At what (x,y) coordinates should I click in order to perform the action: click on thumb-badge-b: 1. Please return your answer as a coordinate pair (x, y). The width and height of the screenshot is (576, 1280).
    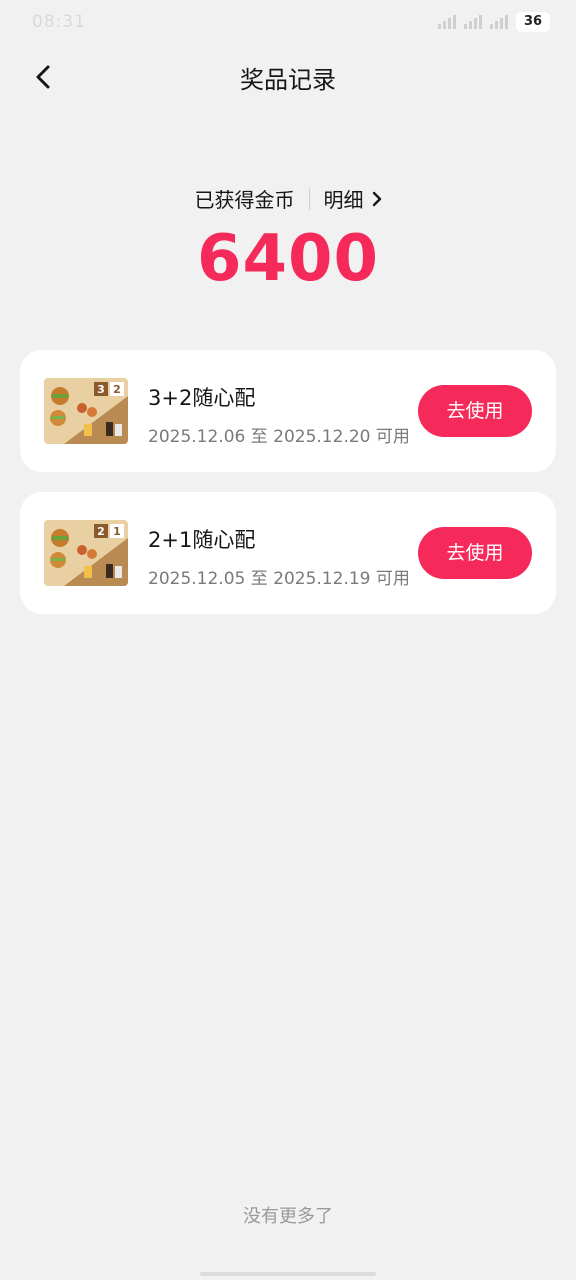
    Looking at the image, I should click on (117, 531).